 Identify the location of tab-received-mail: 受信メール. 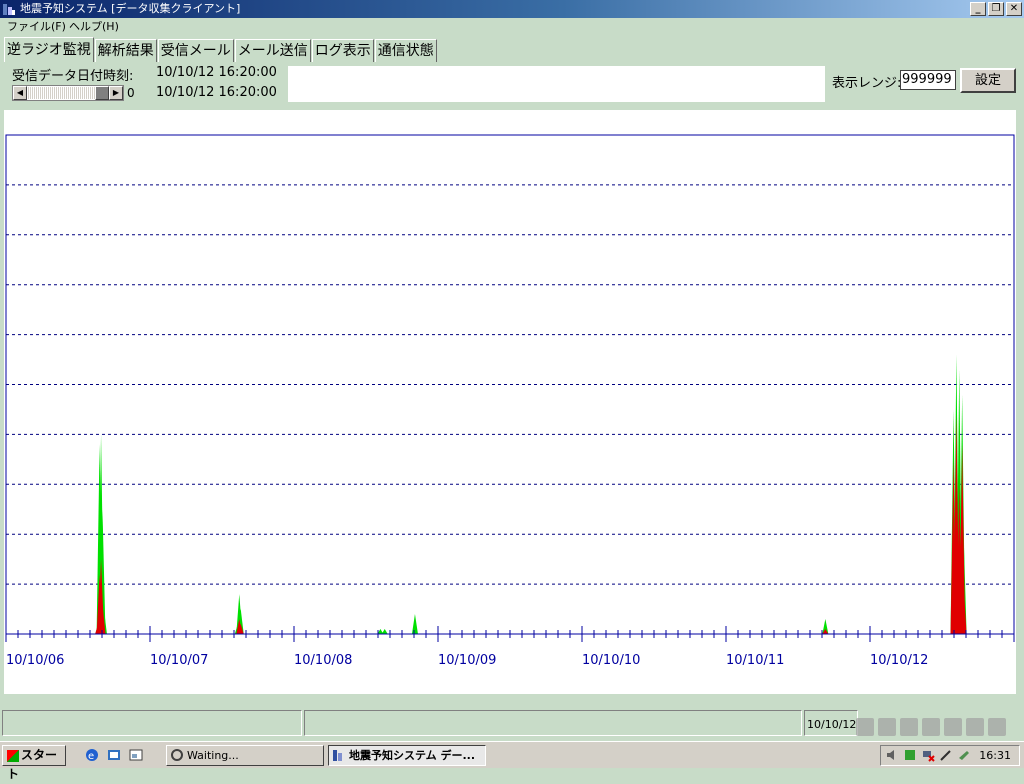
(195, 50).